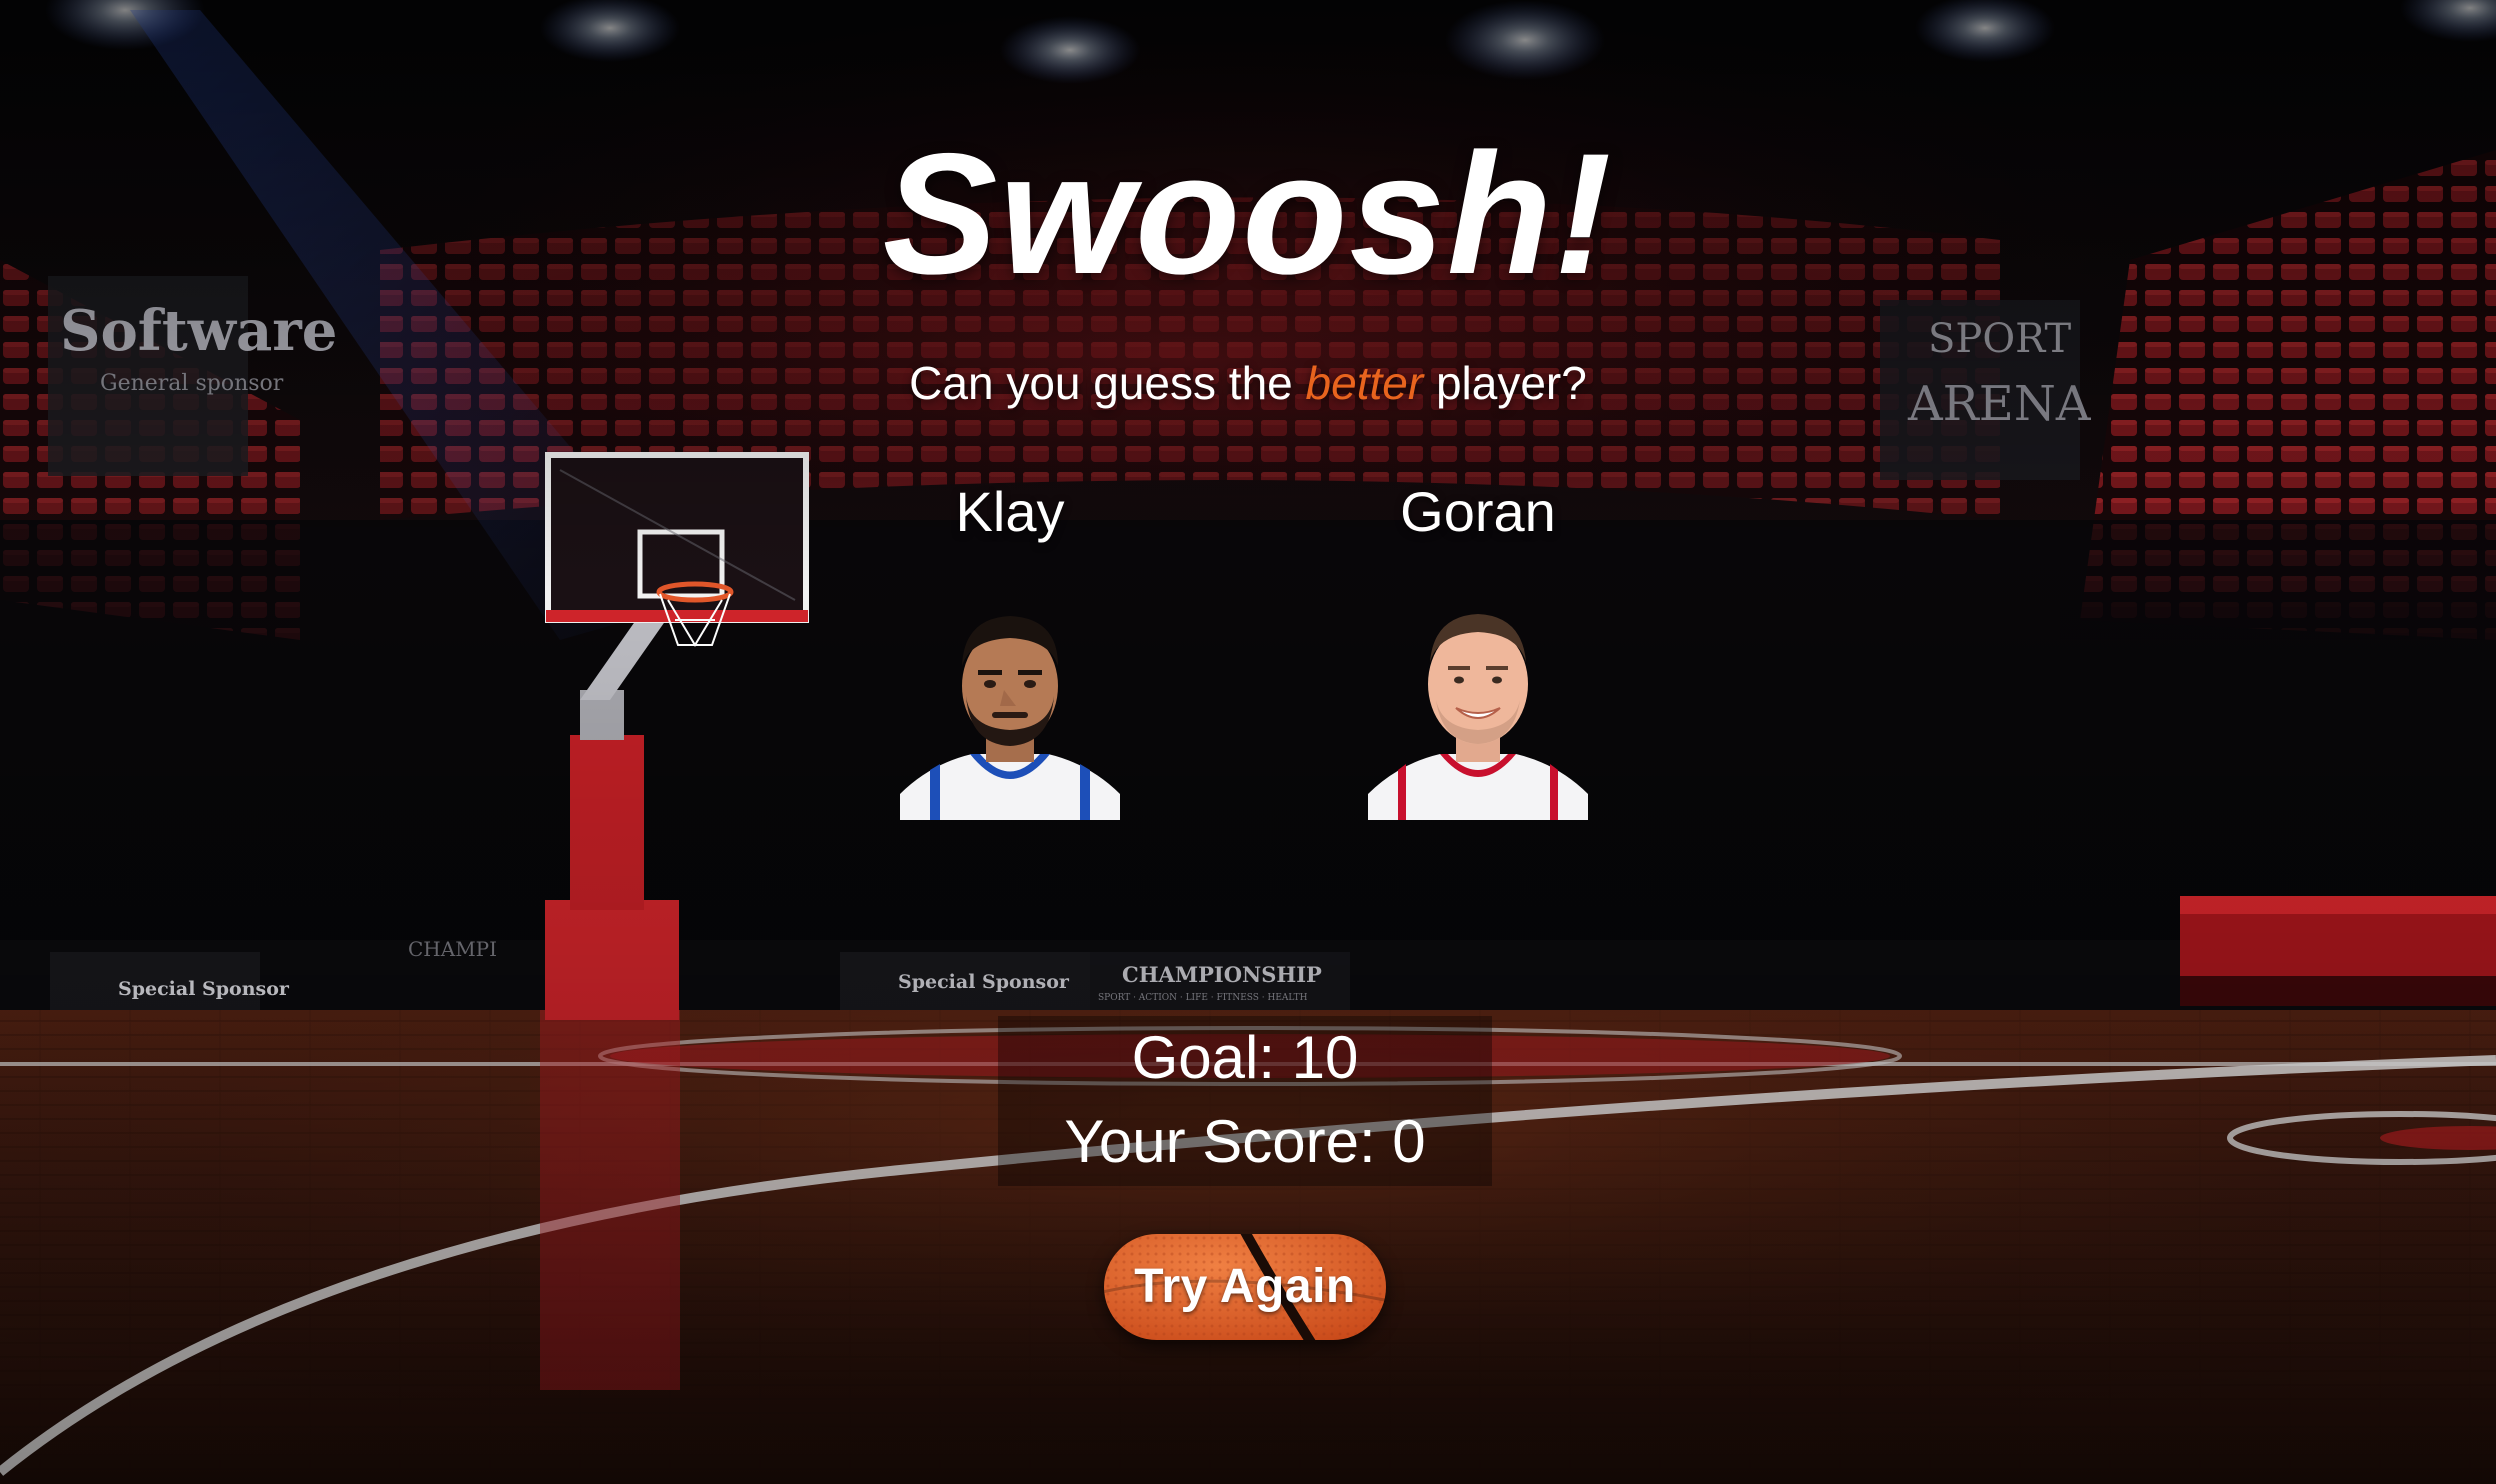 The width and height of the screenshot is (2496, 1484). Describe the element at coordinates (1364, 383) in the screenshot. I see `subtitle-accent: better` at that location.